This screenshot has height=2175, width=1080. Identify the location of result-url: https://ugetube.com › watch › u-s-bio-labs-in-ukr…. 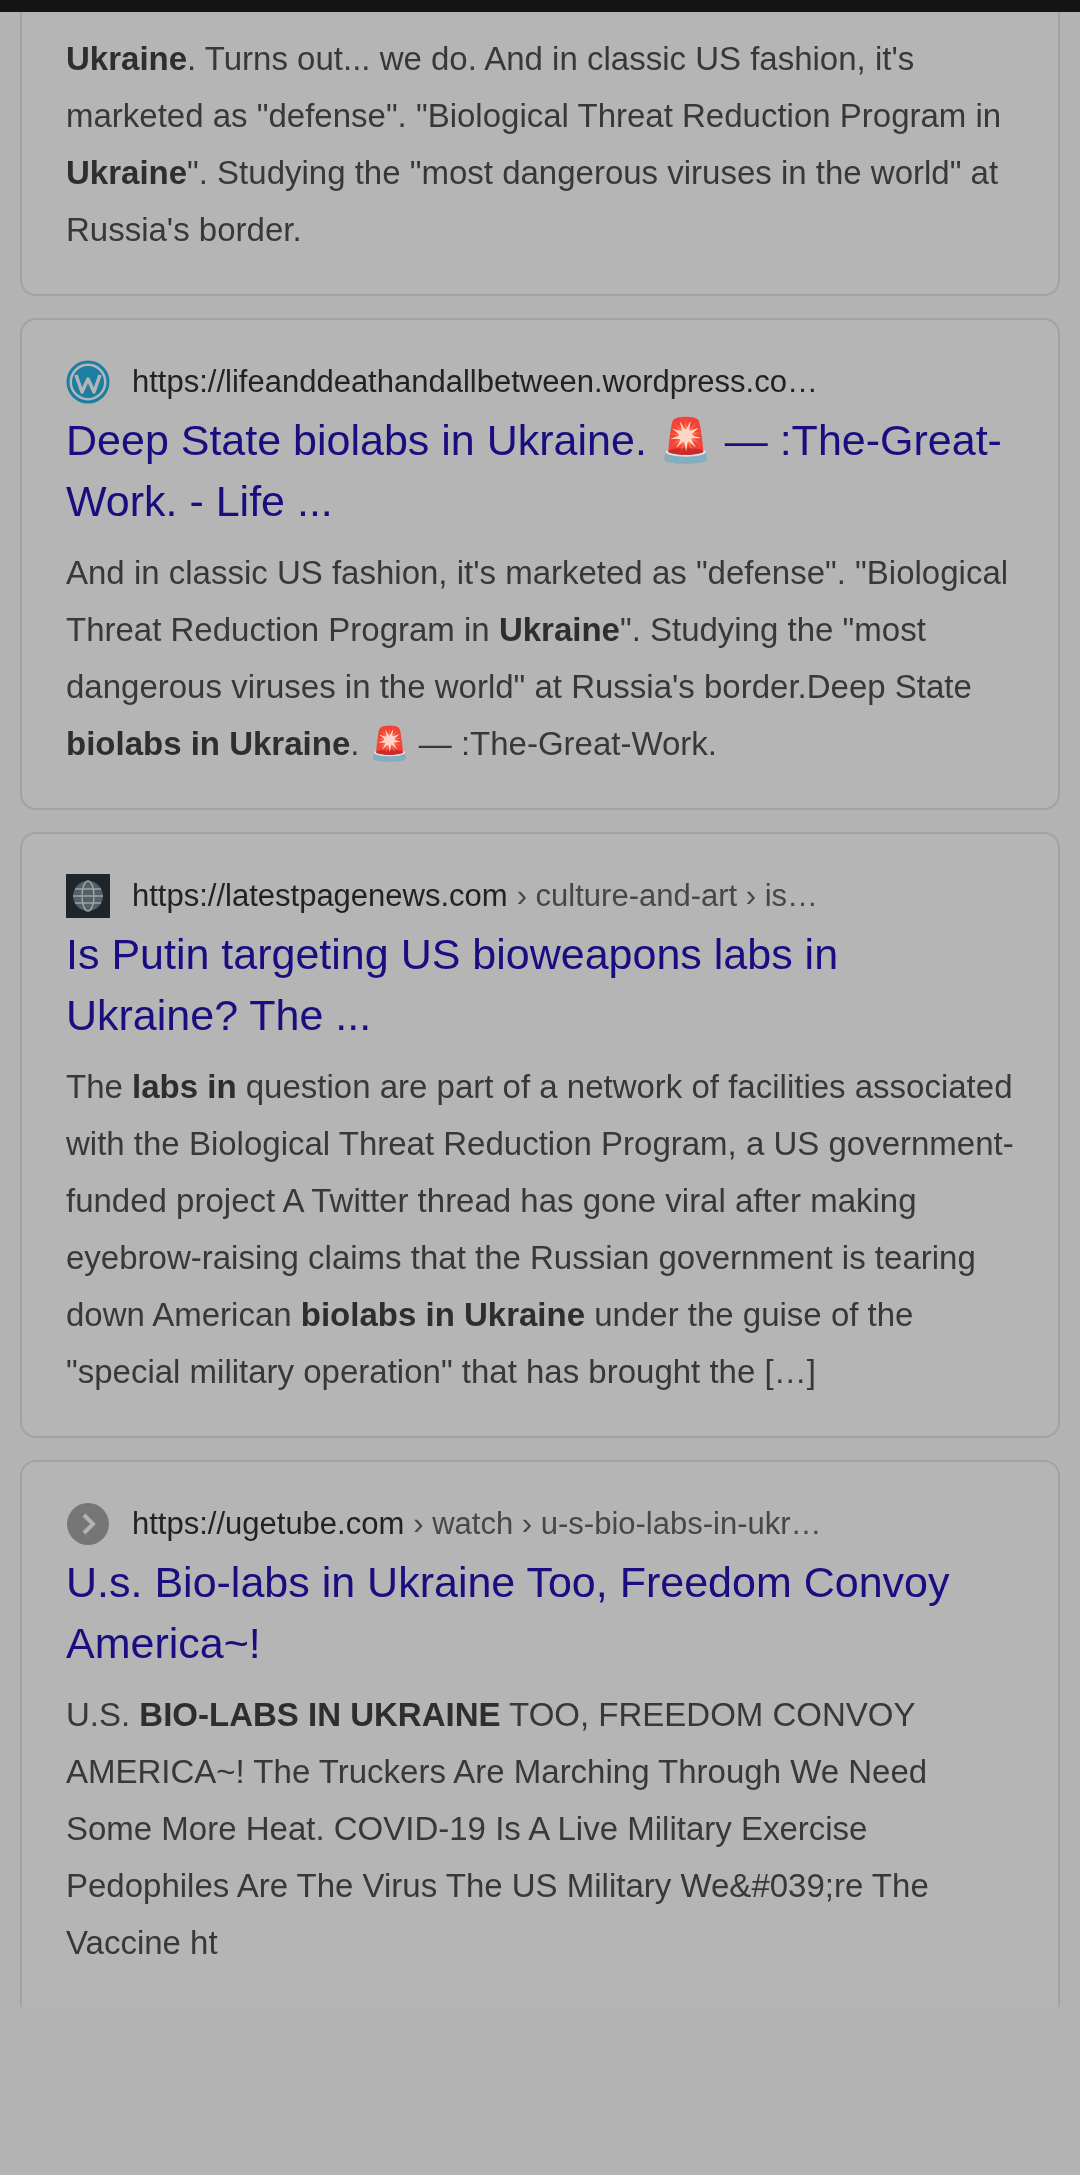
(477, 1524).